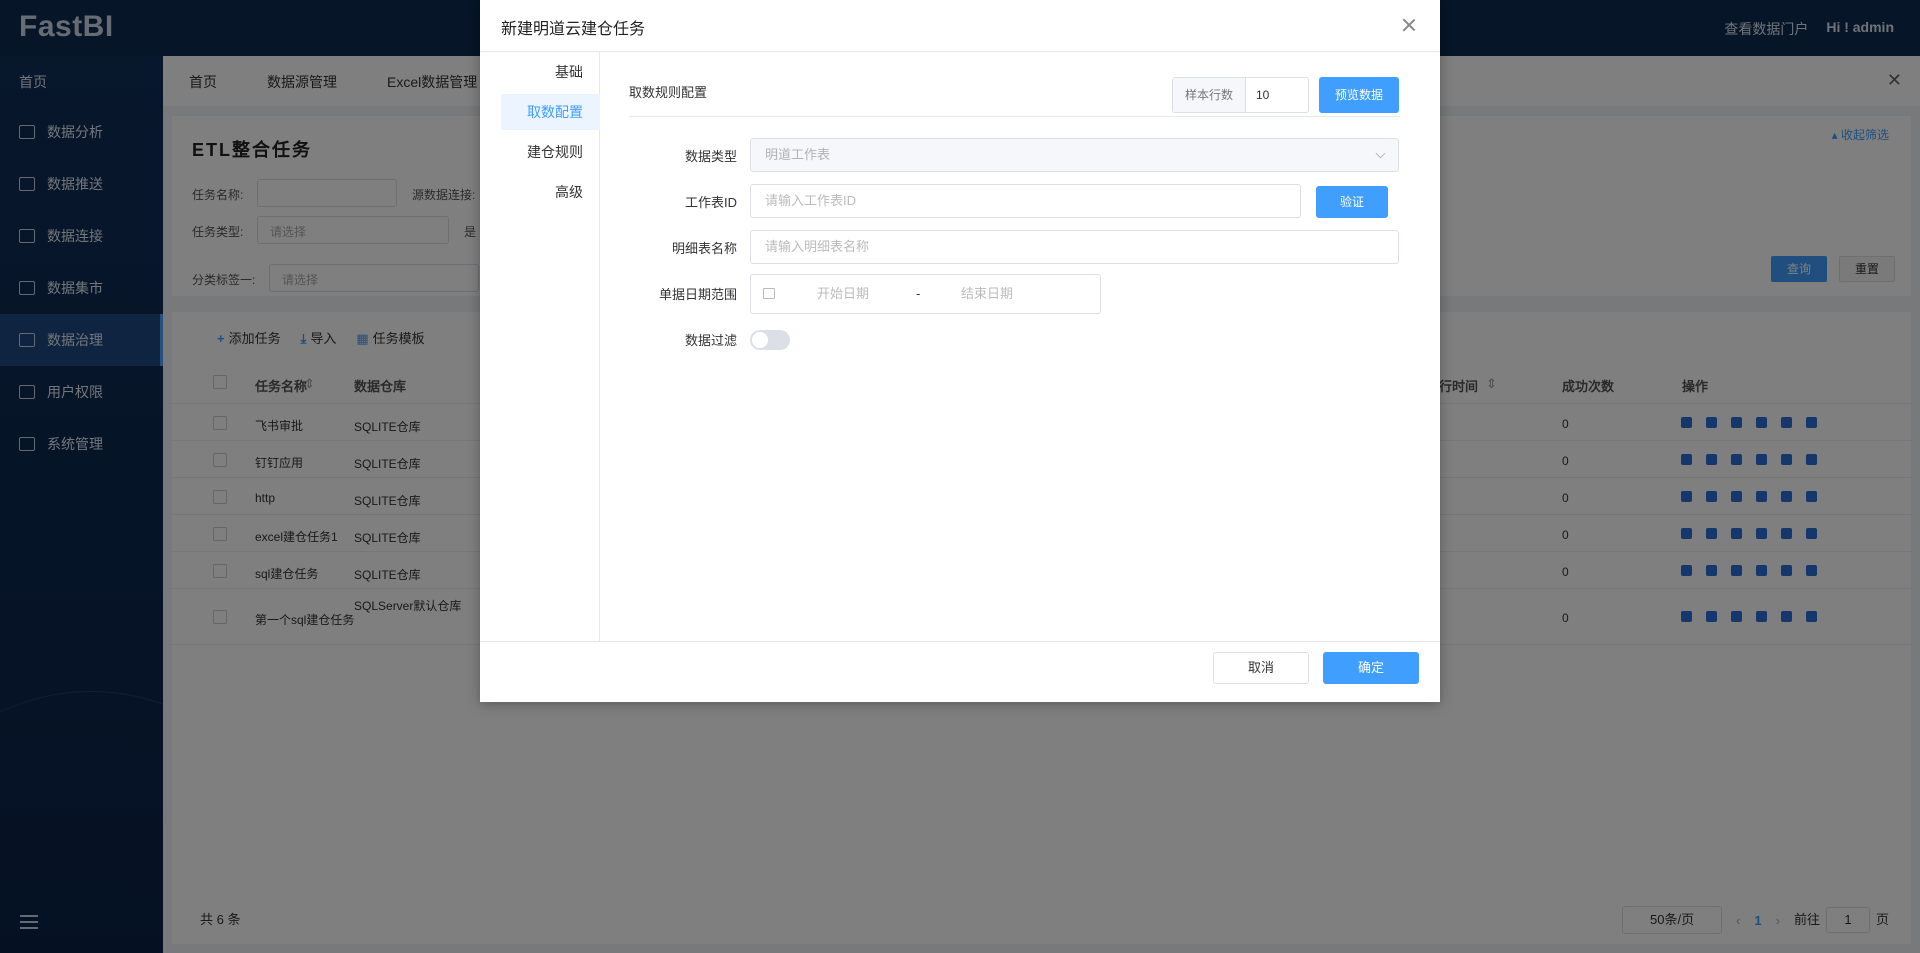 Image resolution: width=1920 pixels, height=953 pixels. I want to click on start-date-input: 开始日期, so click(843, 294).